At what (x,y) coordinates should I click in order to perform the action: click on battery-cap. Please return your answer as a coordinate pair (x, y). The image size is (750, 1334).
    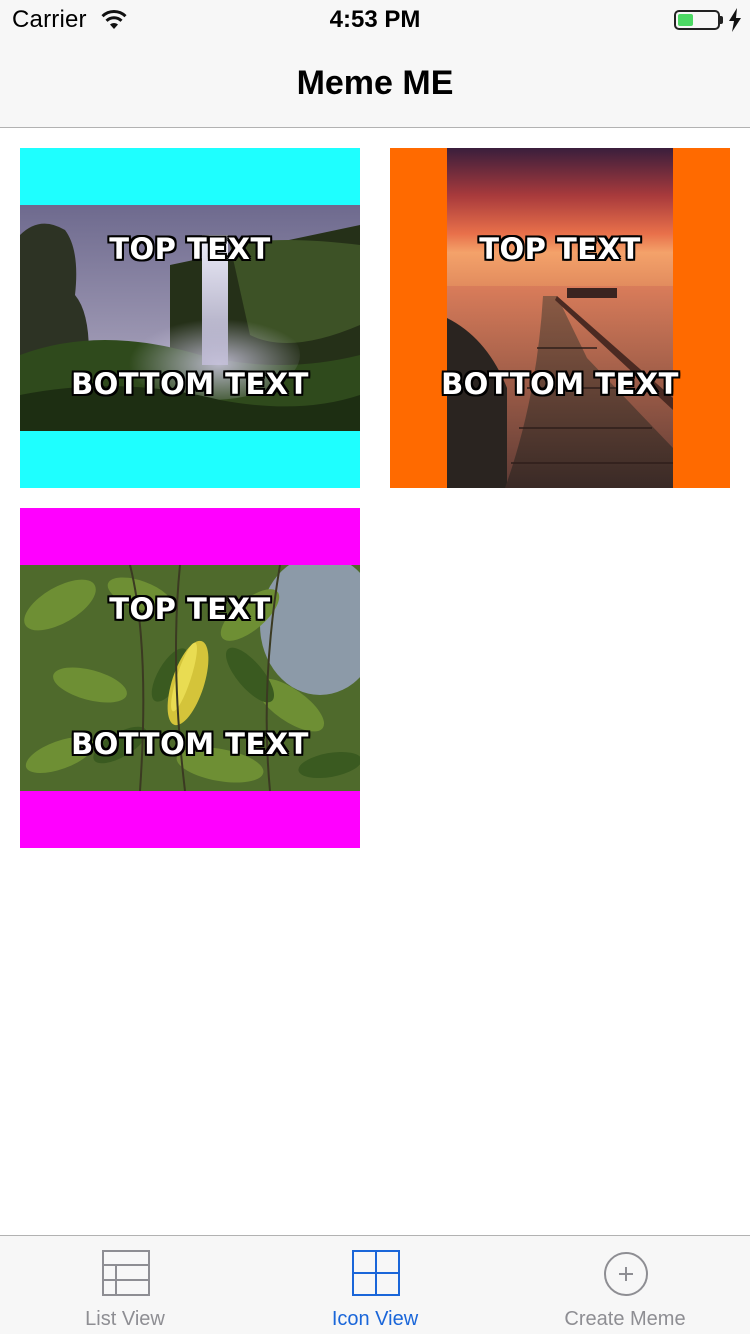
    Looking at the image, I should click on (721, 20).